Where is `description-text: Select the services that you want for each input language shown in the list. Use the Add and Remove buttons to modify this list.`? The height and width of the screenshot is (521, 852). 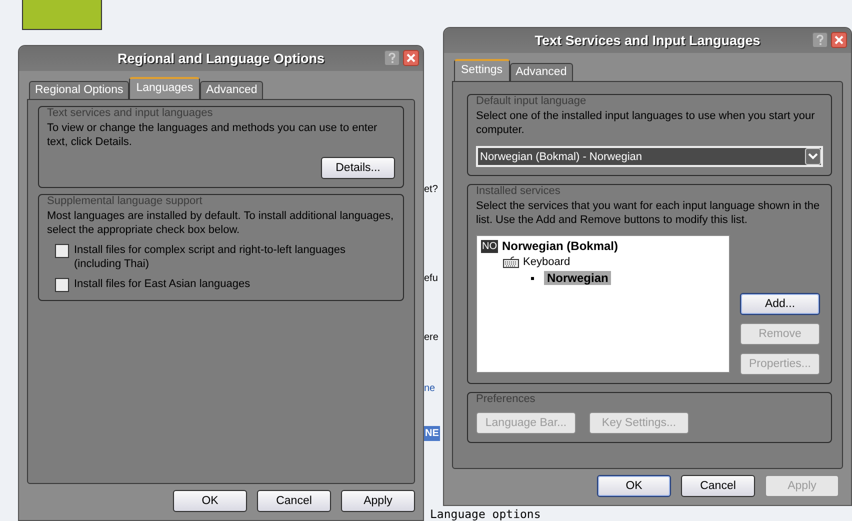
description-text: Select the services that you want for each input language shown in the list. Use the Add and Remove buttons to modify this list. is located at coordinates (648, 213).